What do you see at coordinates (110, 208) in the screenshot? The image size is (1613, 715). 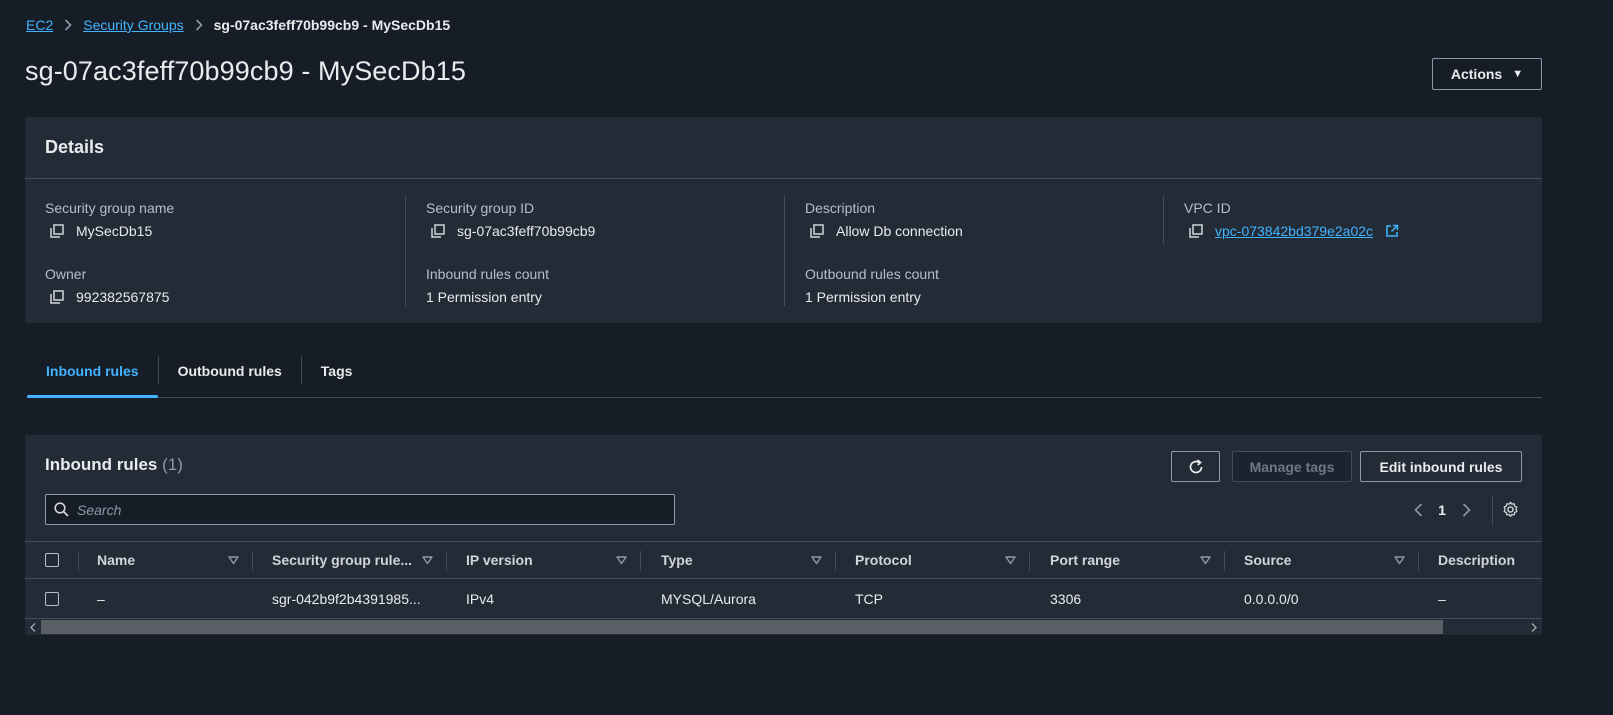 I see `field-label: Security group name` at bounding box center [110, 208].